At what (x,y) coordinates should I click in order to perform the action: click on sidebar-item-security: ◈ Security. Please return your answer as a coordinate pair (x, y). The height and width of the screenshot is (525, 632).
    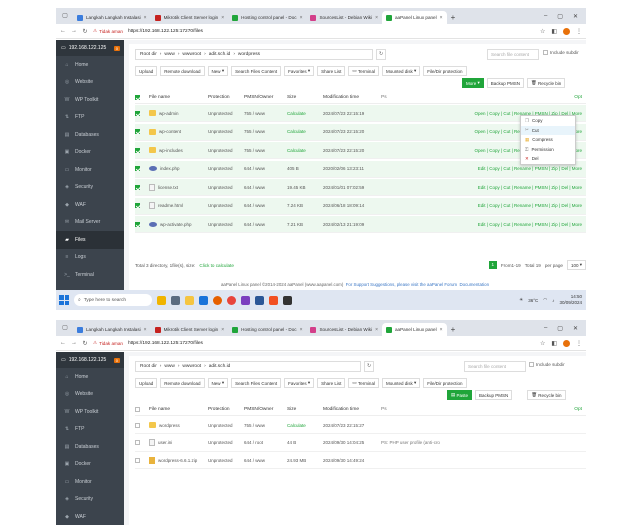
    Looking at the image, I should click on (90, 188).